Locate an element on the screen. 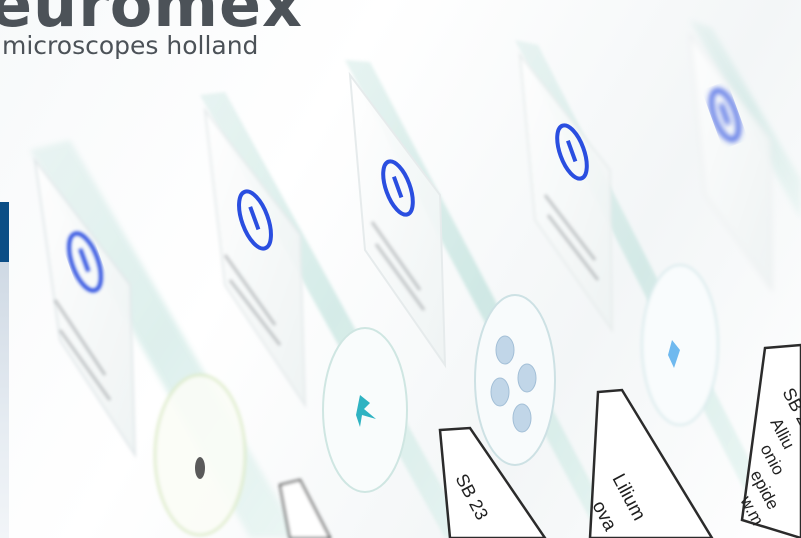  left-accent-bar is located at coordinates (4, 232).